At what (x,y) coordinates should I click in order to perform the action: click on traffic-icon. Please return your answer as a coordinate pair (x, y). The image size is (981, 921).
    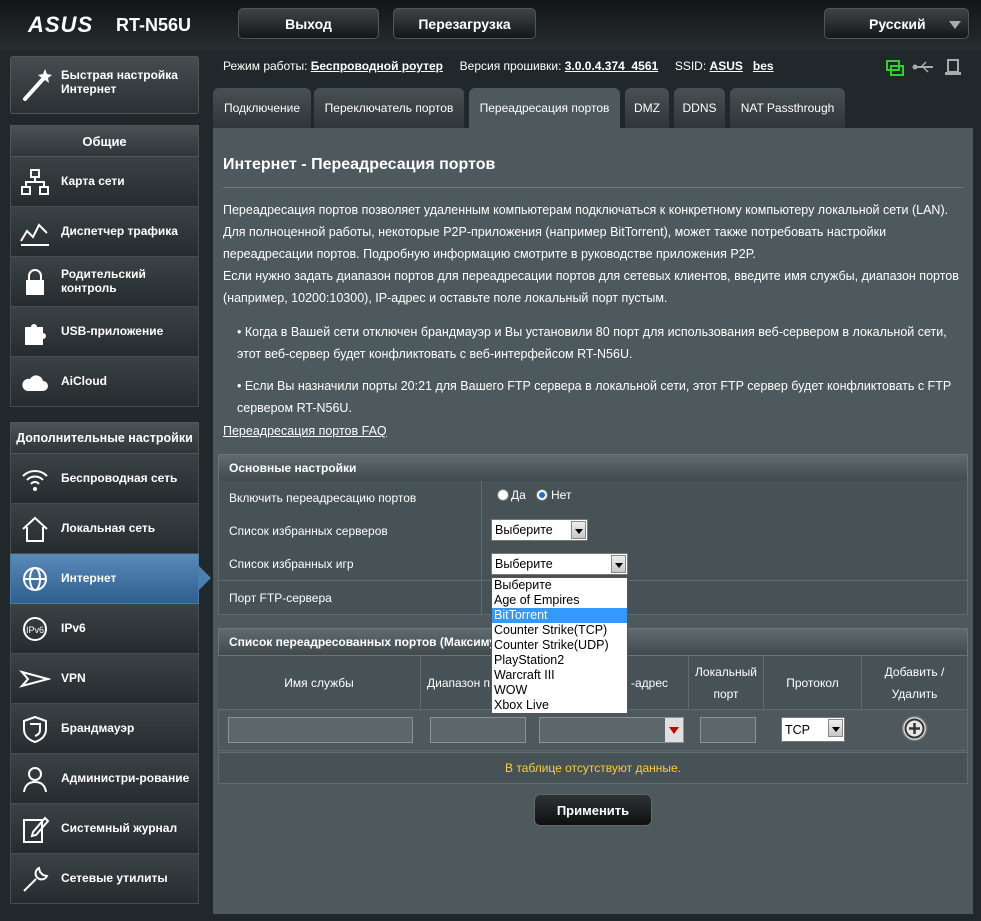
    Looking at the image, I should click on (34, 234).